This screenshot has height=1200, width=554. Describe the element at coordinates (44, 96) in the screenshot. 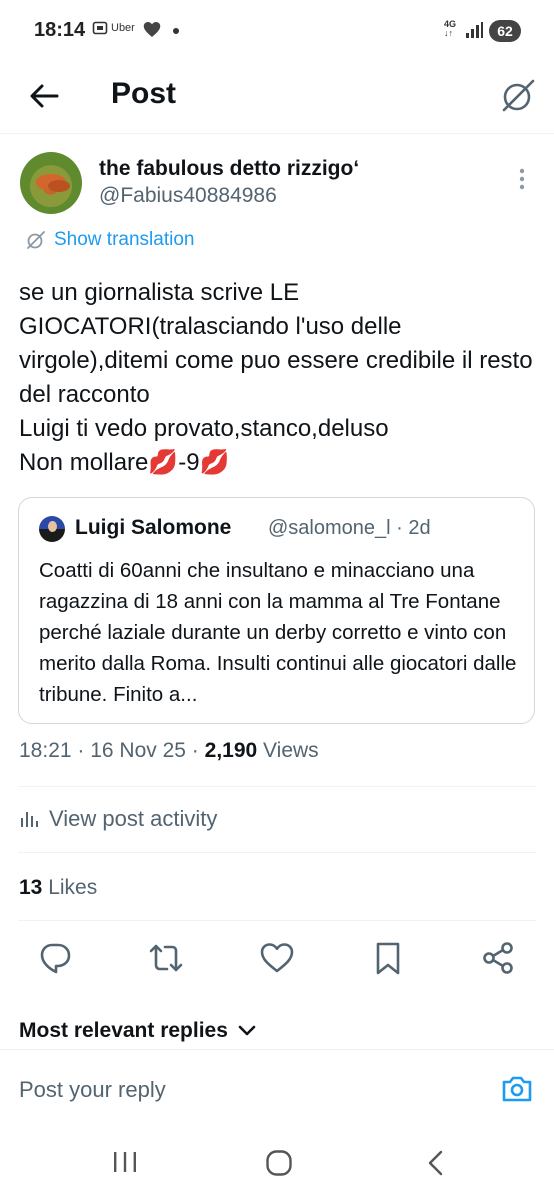

I see `back-arrow-icon` at that location.